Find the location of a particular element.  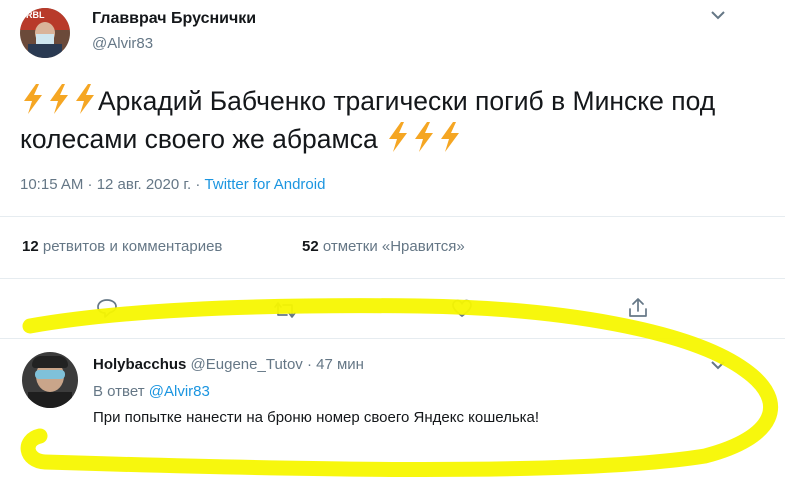

author-name: Главврач Бруснички is located at coordinates (174, 19).